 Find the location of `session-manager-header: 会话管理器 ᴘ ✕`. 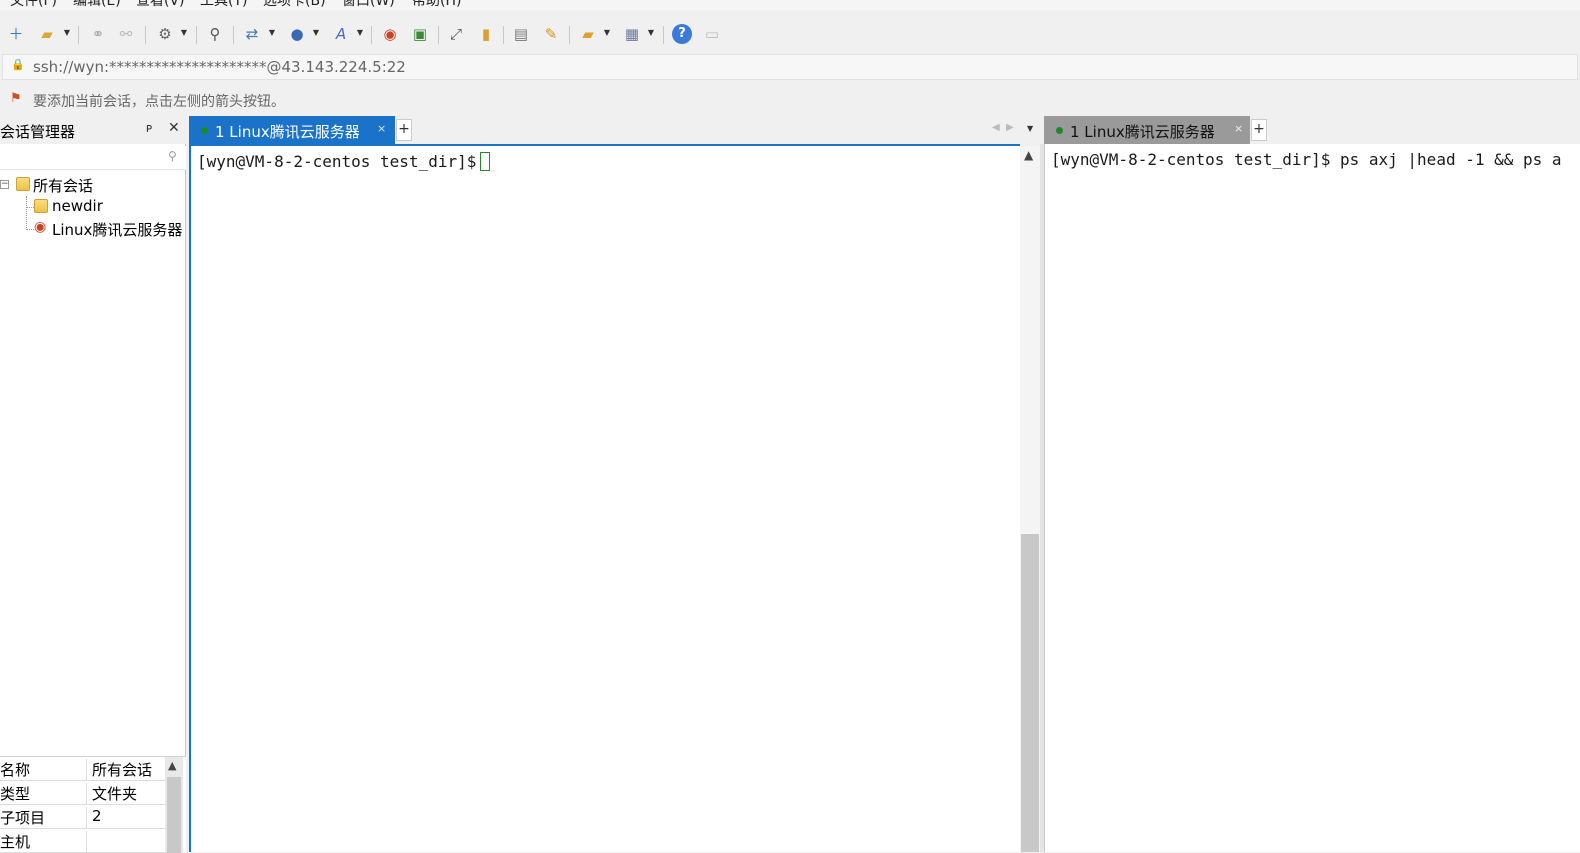

session-manager-header: 会话管理器 ᴘ ✕ is located at coordinates (93, 130).